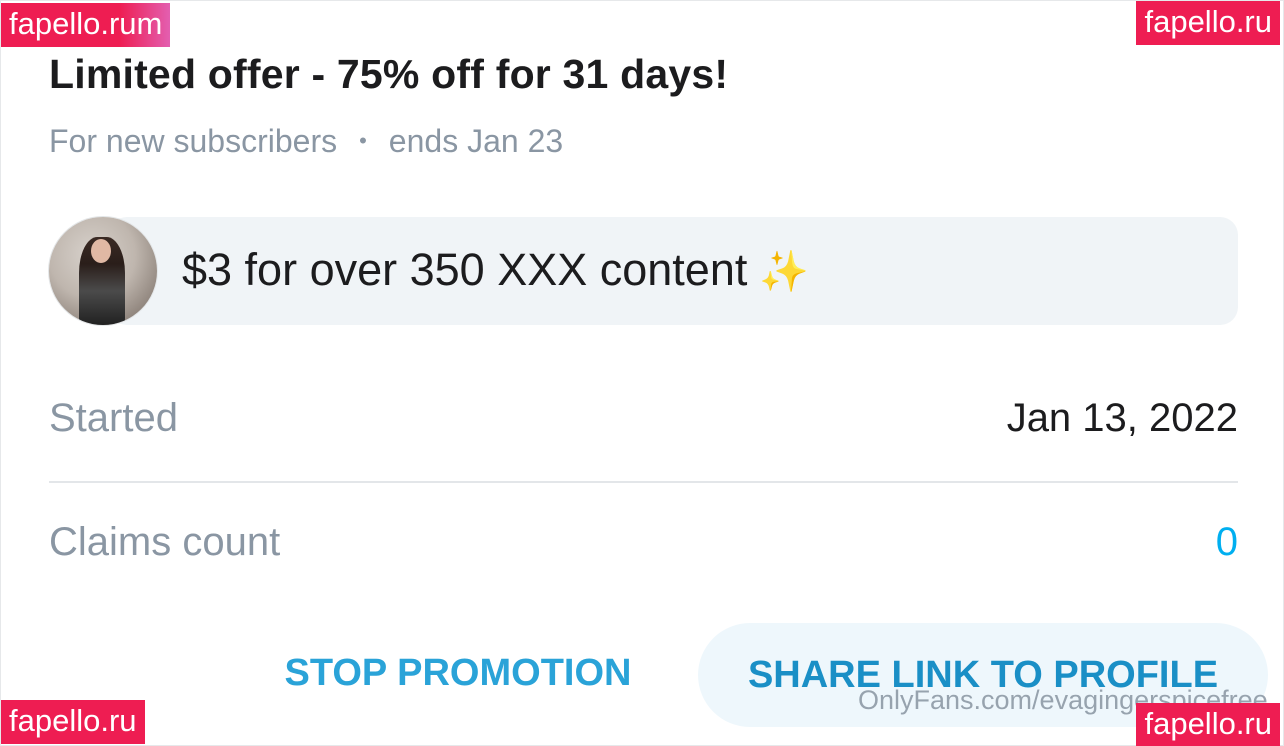 Image resolution: width=1284 pixels, height=746 pixels. I want to click on promotion-message: $3 for over 350 XXX content ✨, so click(643, 271).